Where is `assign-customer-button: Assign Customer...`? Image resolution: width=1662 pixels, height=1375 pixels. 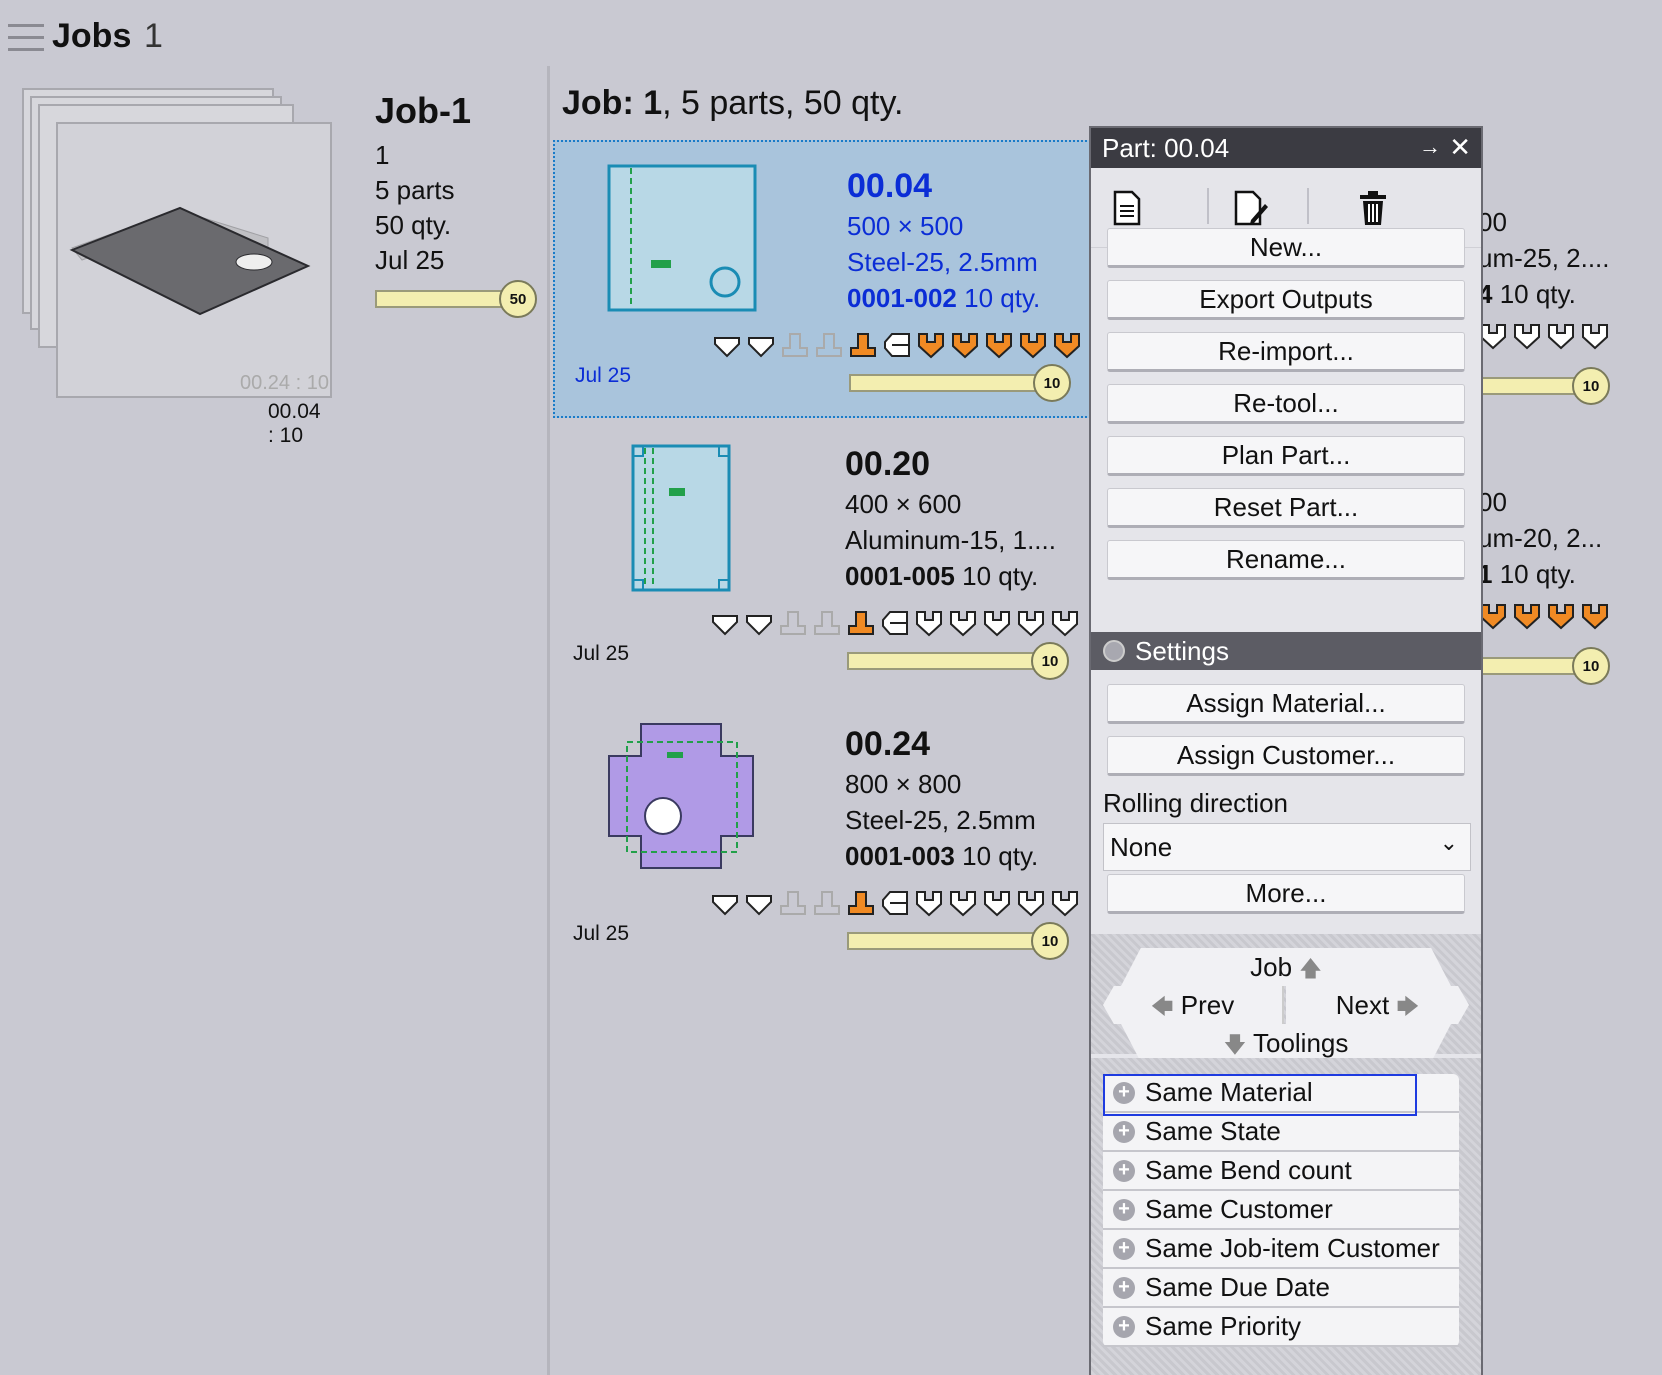 assign-customer-button: Assign Customer... is located at coordinates (1286, 756).